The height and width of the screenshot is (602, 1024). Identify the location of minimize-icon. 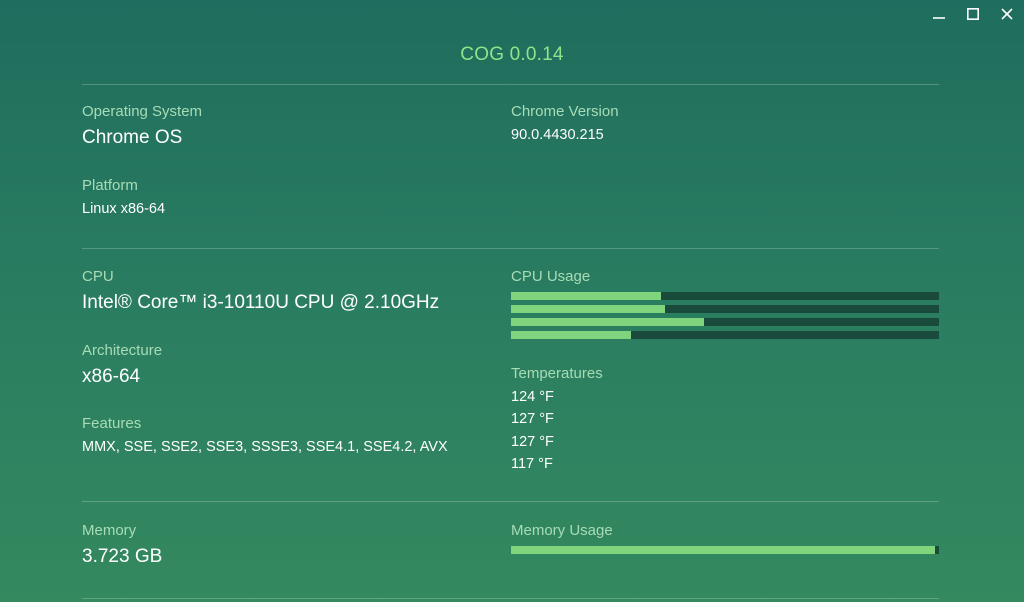
(939, 14).